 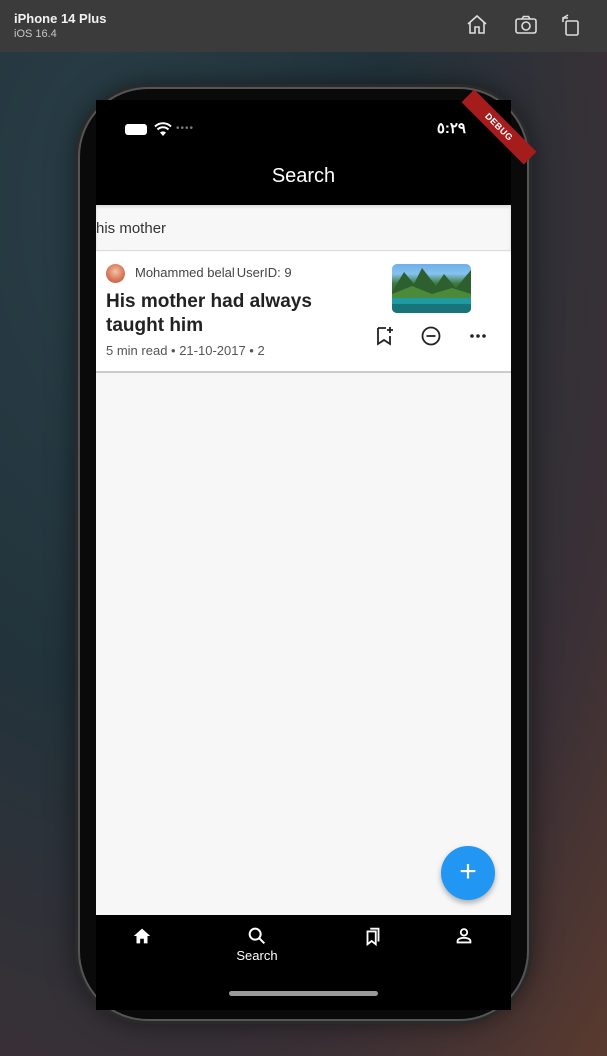 I want to click on page-title: Search, so click(x=303, y=176).